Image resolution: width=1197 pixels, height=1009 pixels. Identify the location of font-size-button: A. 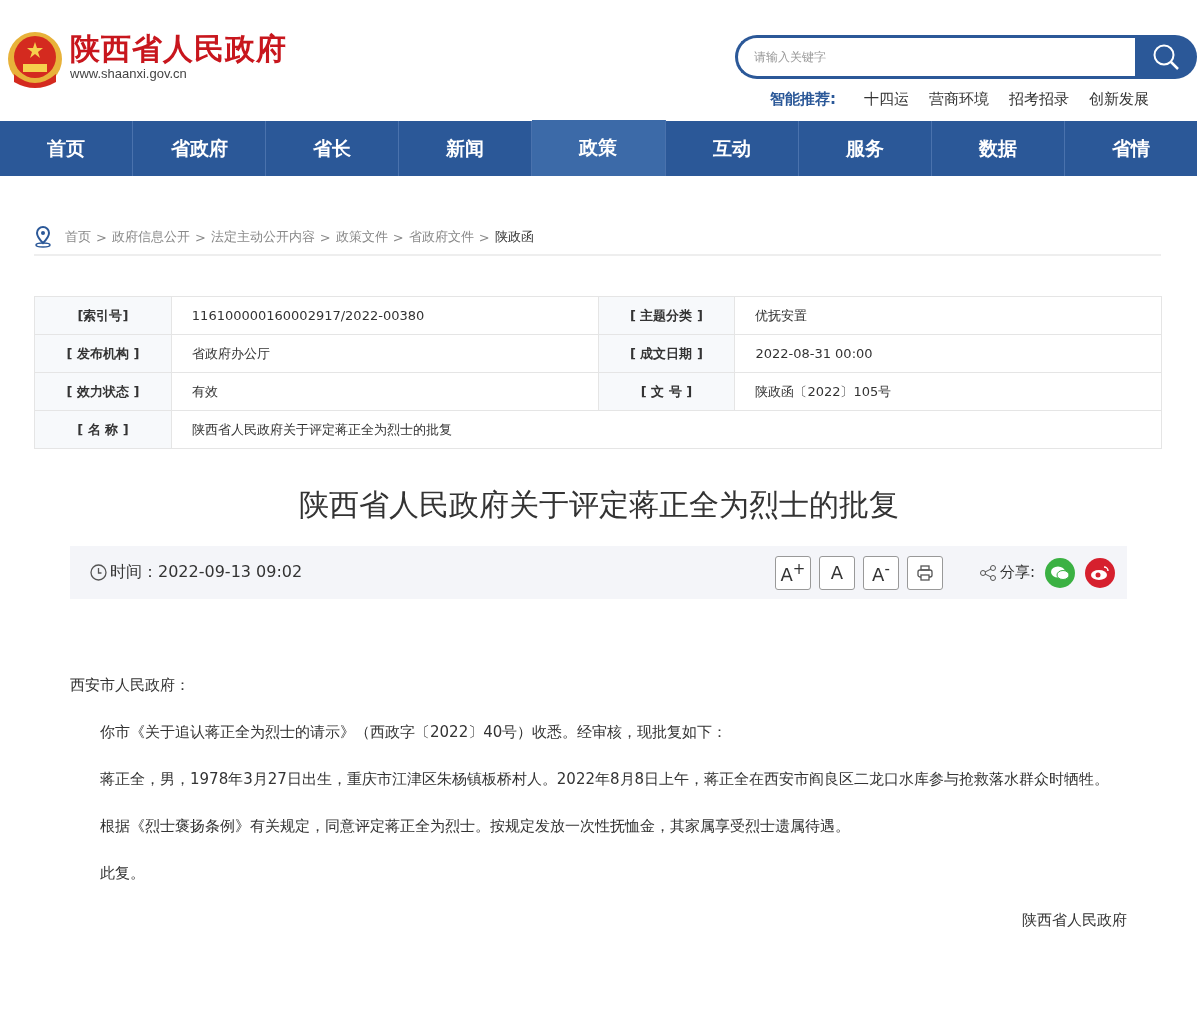
(836, 572).